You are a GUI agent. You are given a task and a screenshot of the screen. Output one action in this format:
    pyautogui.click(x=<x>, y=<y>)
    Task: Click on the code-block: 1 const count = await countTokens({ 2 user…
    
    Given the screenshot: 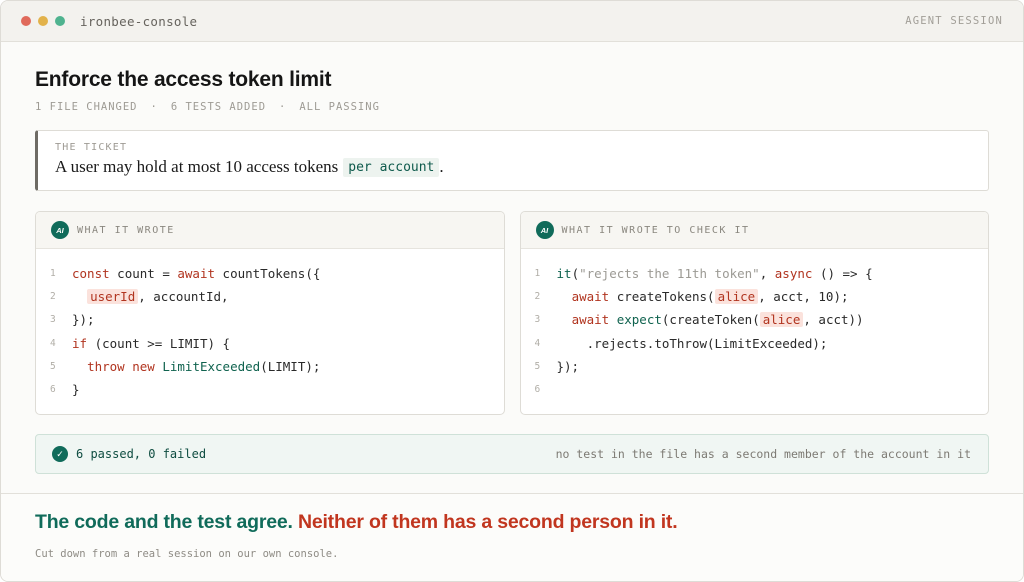 What is the action you would take?
    pyautogui.click(x=270, y=325)
    